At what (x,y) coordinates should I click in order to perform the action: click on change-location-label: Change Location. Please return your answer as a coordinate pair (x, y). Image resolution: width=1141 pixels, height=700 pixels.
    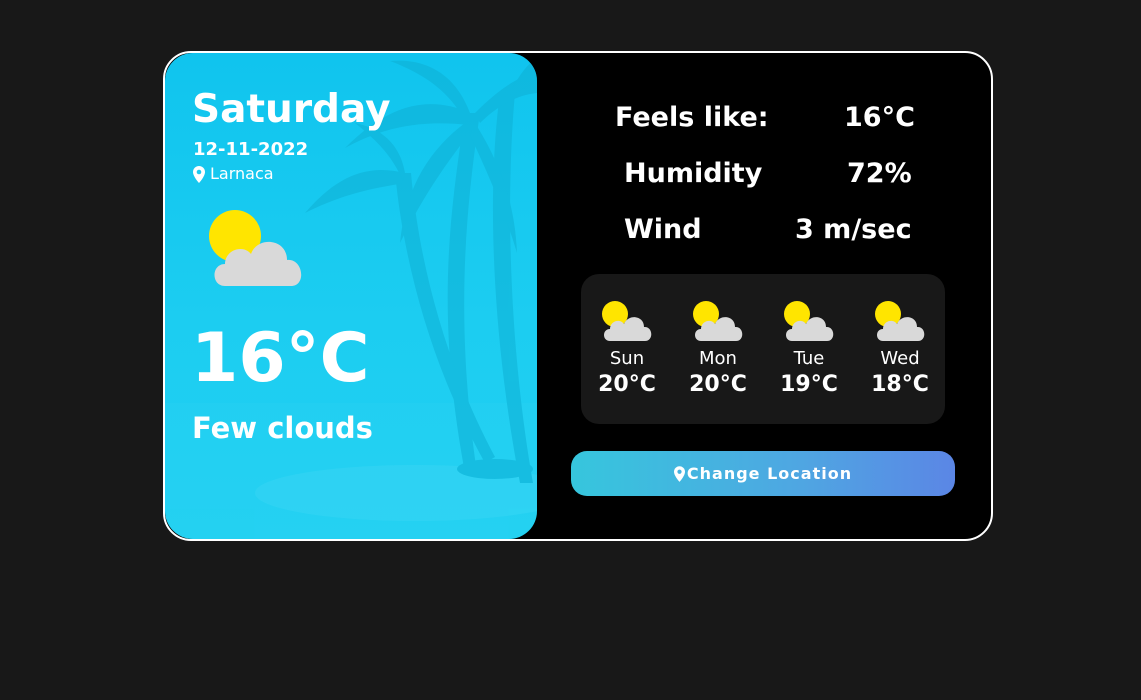
    Looking at the image, I should click on (769, 473).